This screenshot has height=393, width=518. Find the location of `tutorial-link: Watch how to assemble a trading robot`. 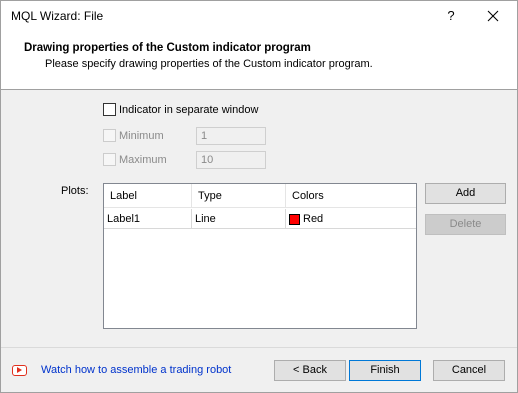

tutorial-link: Watch how to assemble a trading robot is located at coordinates (121, 370).